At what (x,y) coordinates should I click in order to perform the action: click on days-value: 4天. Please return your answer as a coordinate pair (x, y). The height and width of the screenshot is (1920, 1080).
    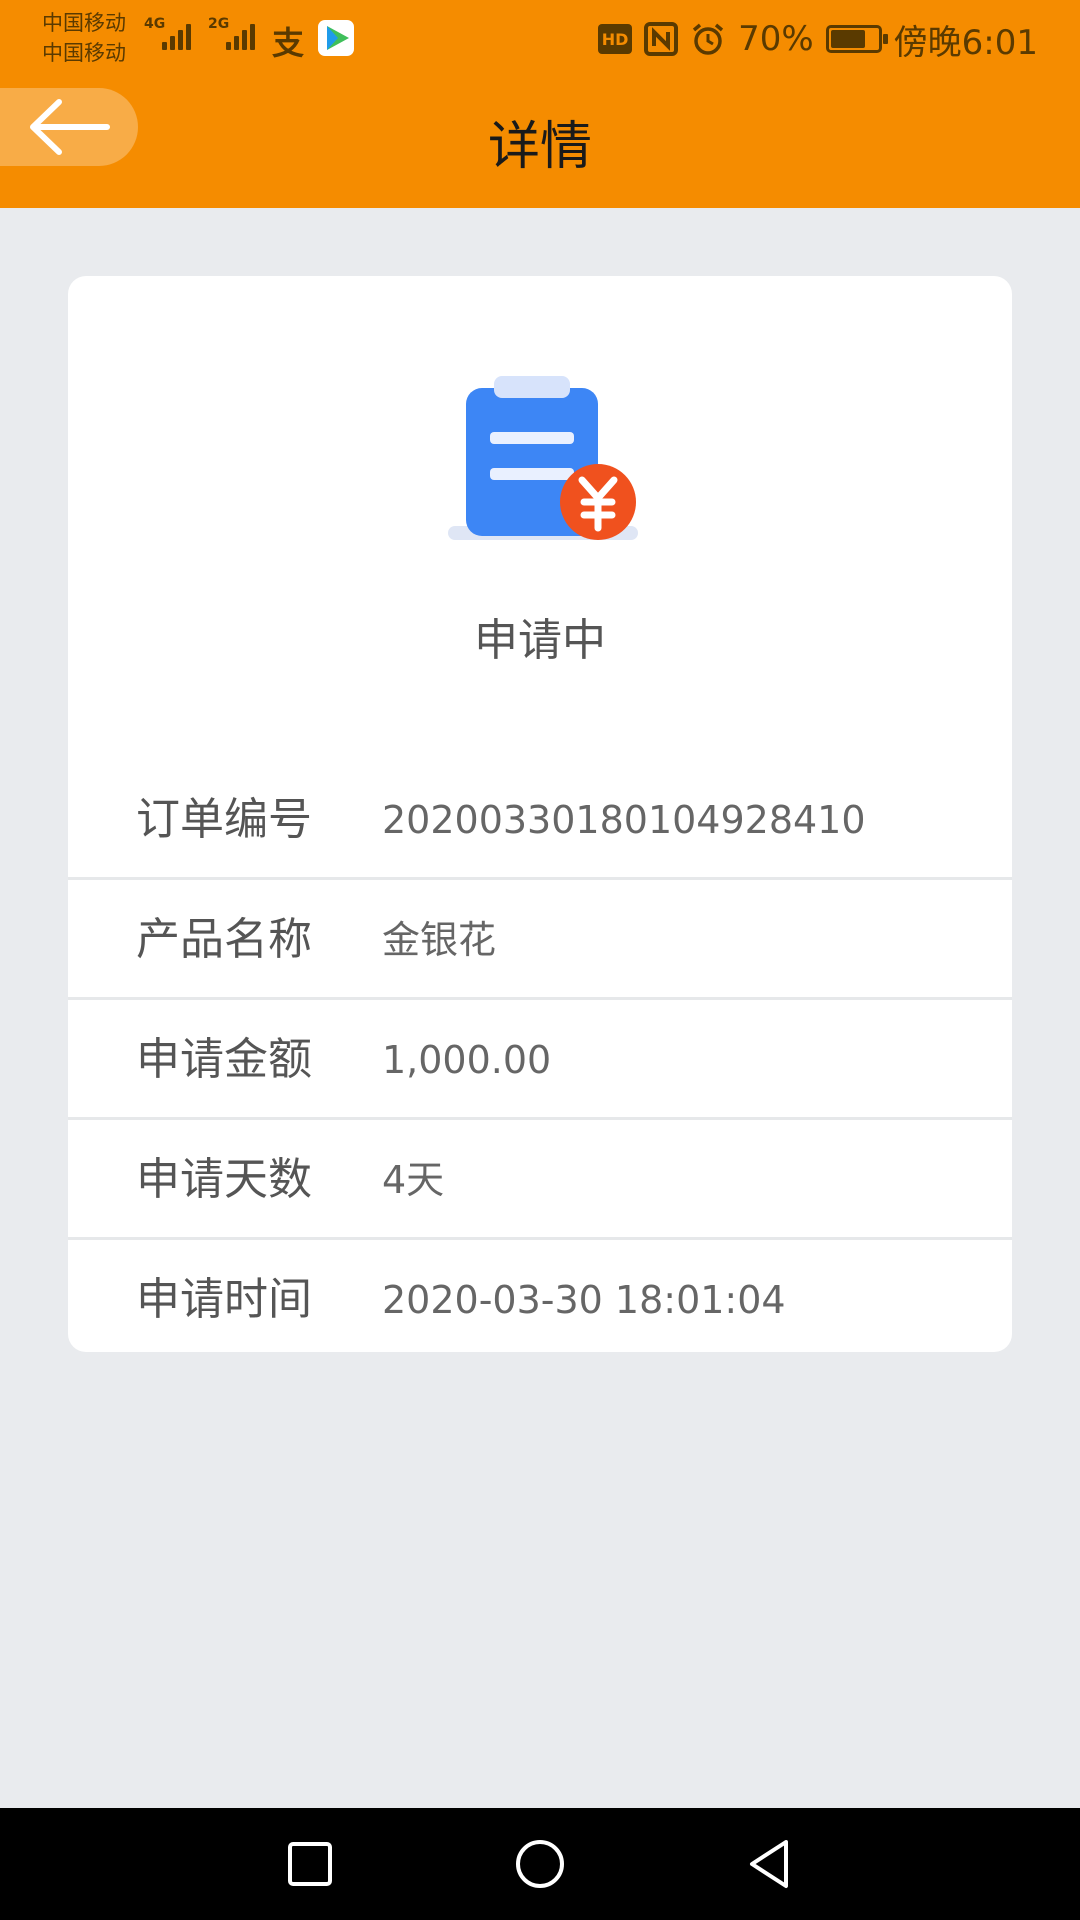
    Looking at the image, I should click on (413, 1180).